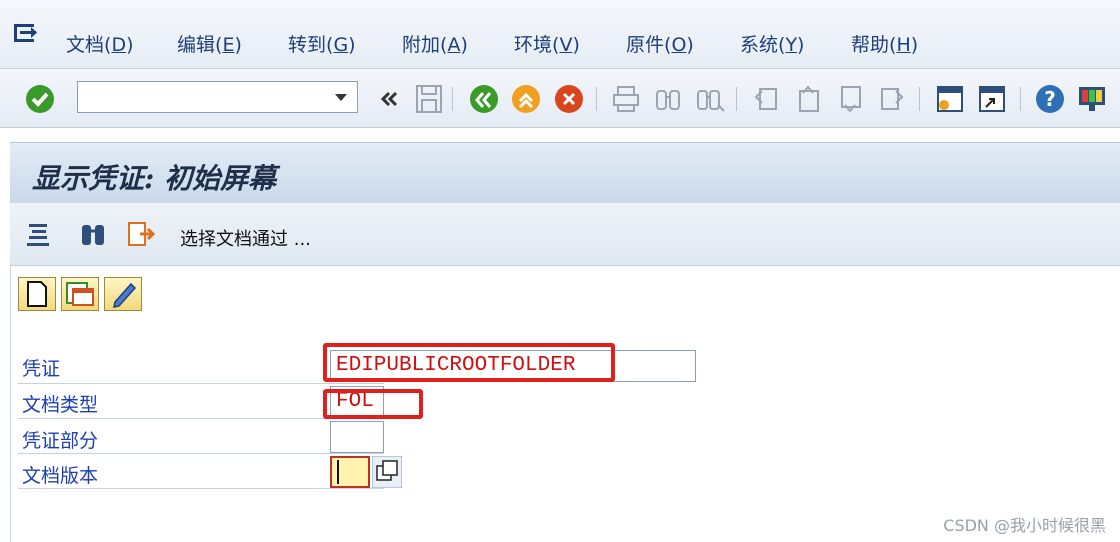 Image resolution: width=1120 pixels, height=542 pixels. Describe the element at coordinates (387, 472) in the screenshot. I see `search-help-icon` at that location.